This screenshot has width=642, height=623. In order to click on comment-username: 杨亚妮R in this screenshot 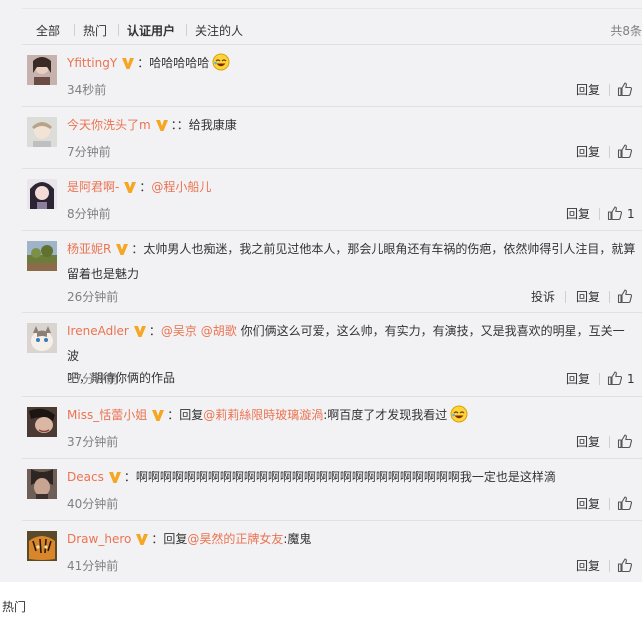, I will do `click(89, 249)`.